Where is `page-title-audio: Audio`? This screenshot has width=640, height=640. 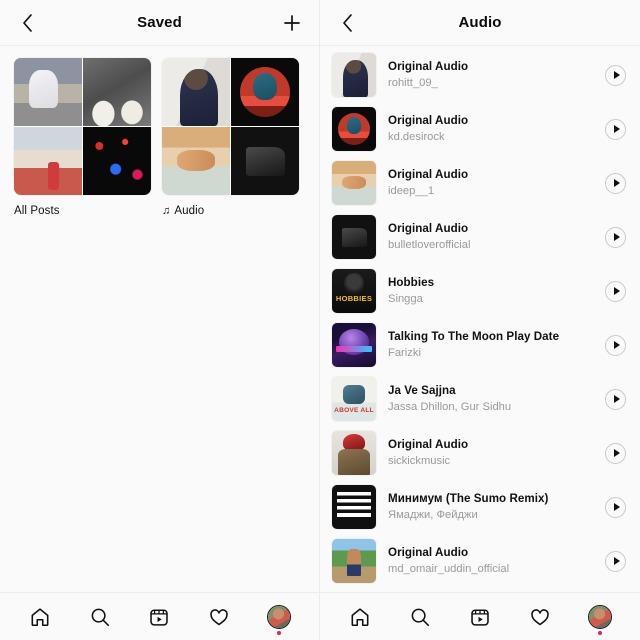 page-title-audio: Audio is located at coordinates (480, 22).